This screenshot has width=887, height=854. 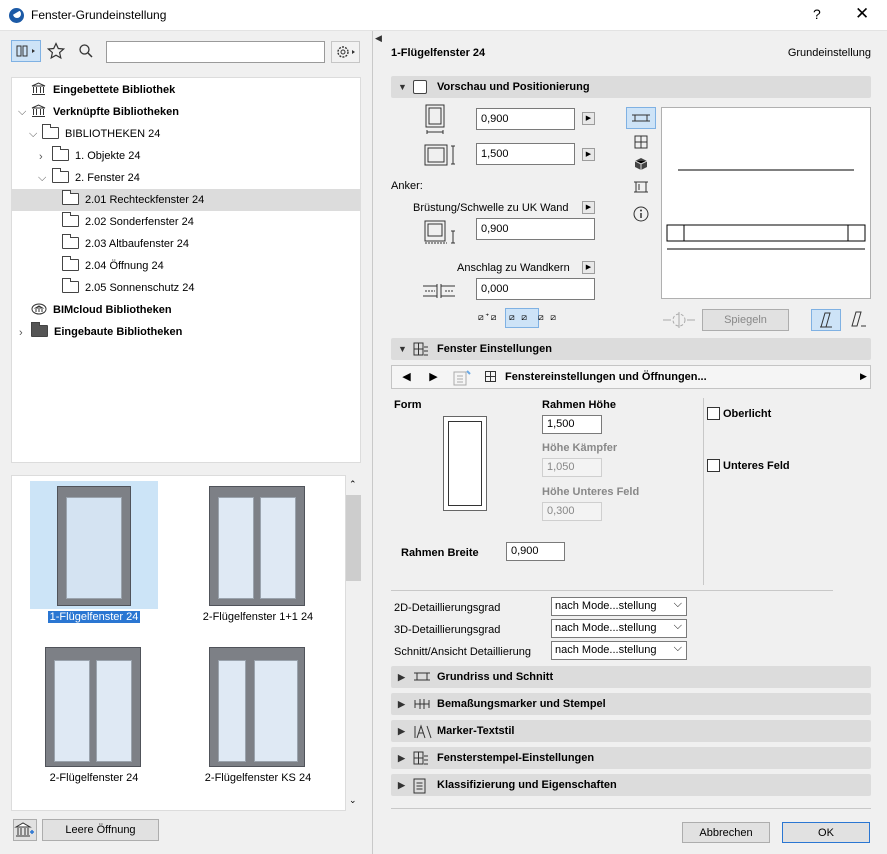 I want to click on preview-canvas, so click(x=766, y=203).